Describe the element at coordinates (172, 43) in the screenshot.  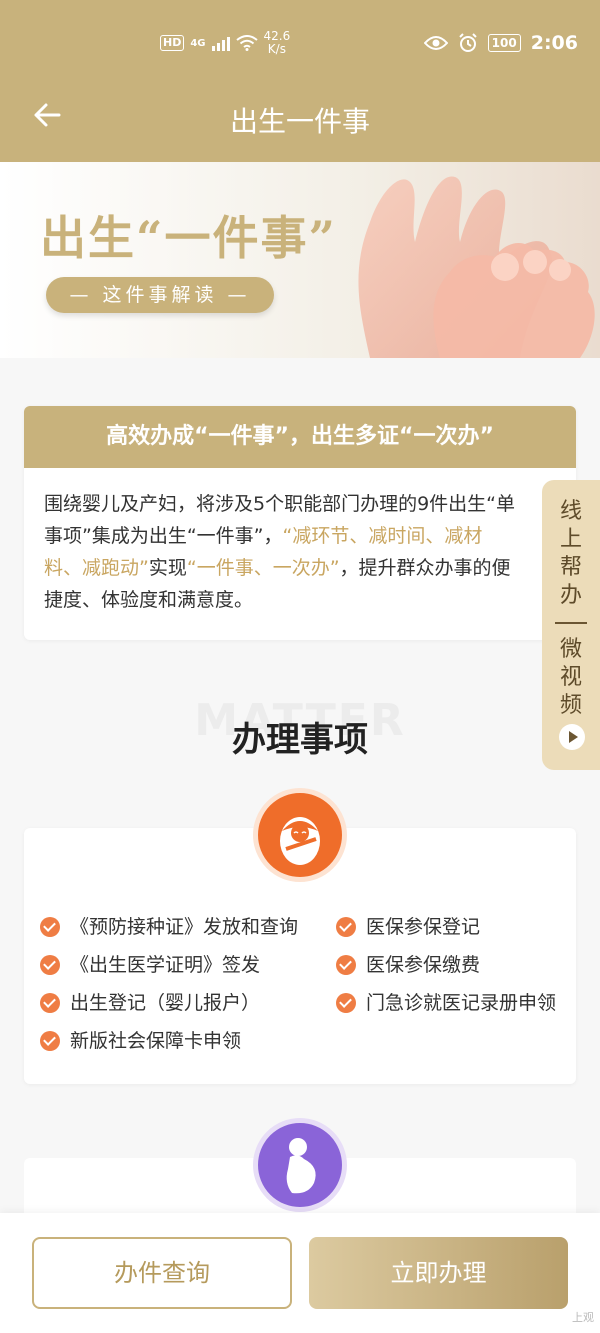
I see `hd-badge: HD` at that location.